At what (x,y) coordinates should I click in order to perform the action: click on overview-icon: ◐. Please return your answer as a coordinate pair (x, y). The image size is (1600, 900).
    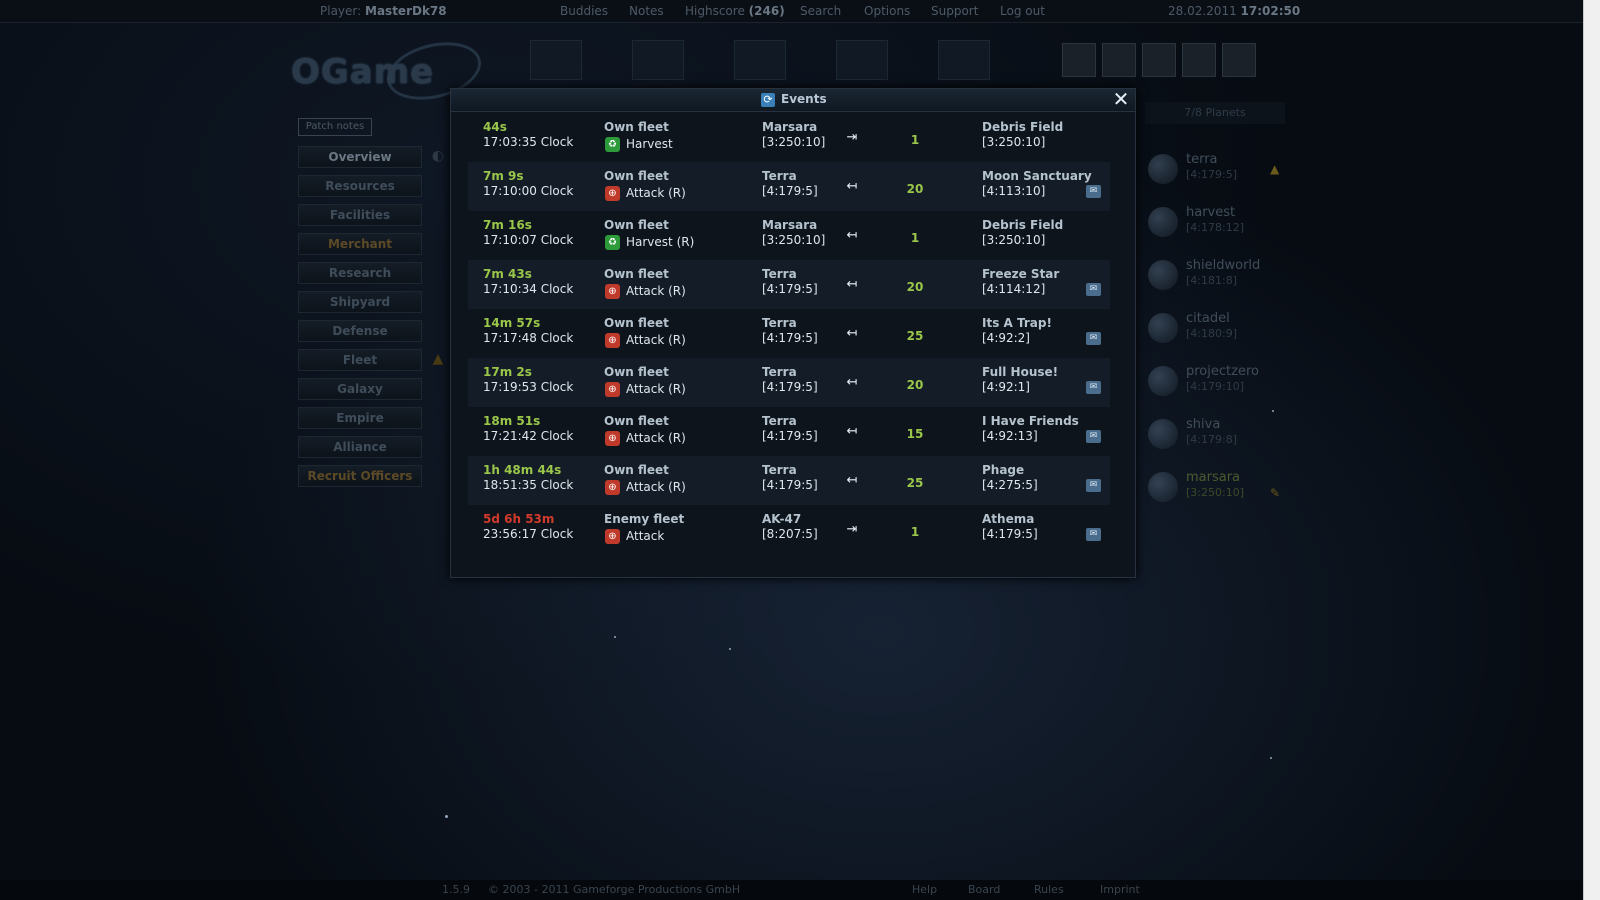
    Looking at the image, I should click on (438, 156).